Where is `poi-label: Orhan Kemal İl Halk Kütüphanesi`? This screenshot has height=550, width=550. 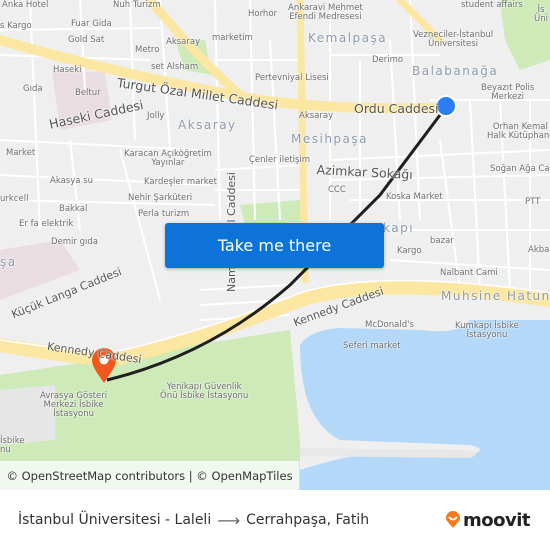
poi-label: Orhan Kemal İl Halk Kütüphanesi is located at coordinates (518, 131).